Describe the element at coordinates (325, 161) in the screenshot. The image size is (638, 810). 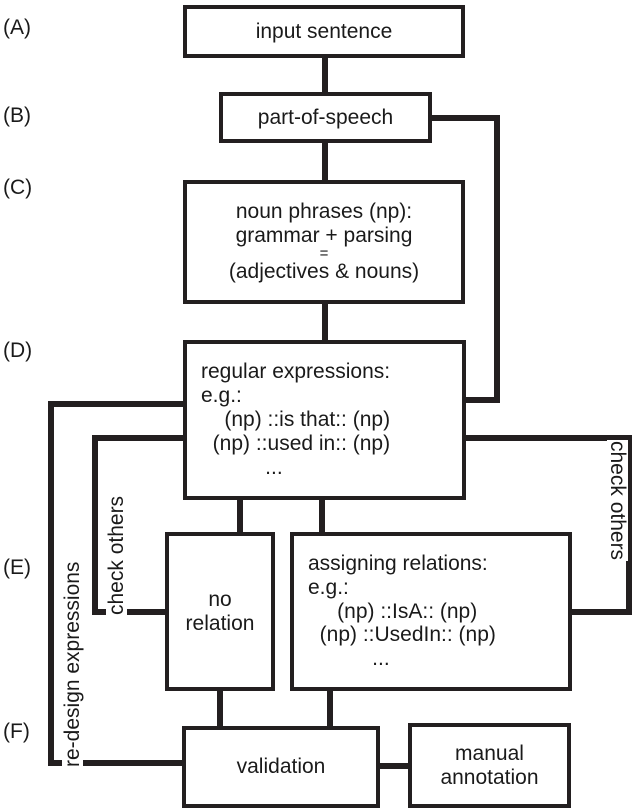
I see `connector-pos-to-np` at that location.